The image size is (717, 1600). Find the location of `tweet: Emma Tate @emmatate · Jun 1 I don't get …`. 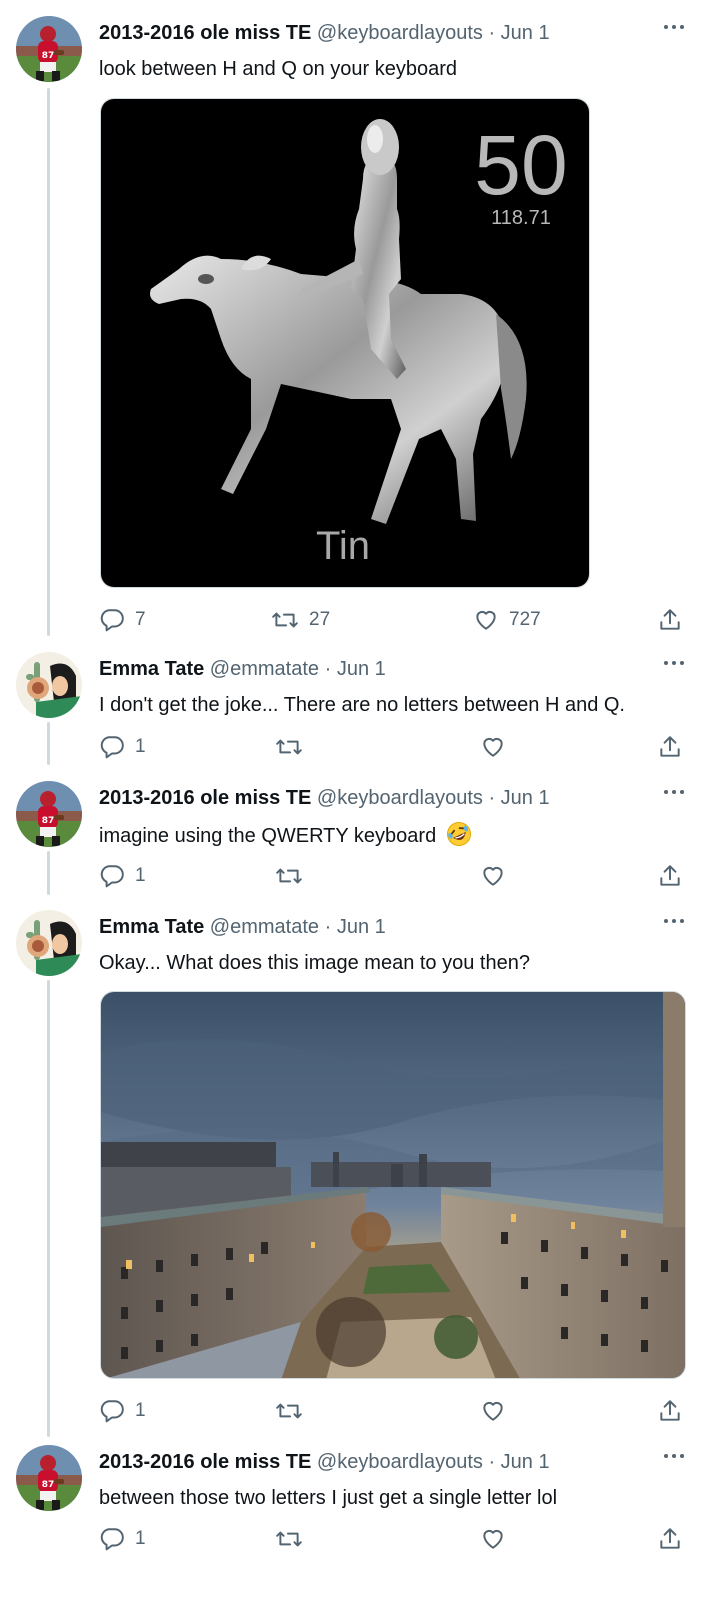

tweet: Emma Tate @emmatate · Jun 1 I don't get … is located at coordinates (358, 700).